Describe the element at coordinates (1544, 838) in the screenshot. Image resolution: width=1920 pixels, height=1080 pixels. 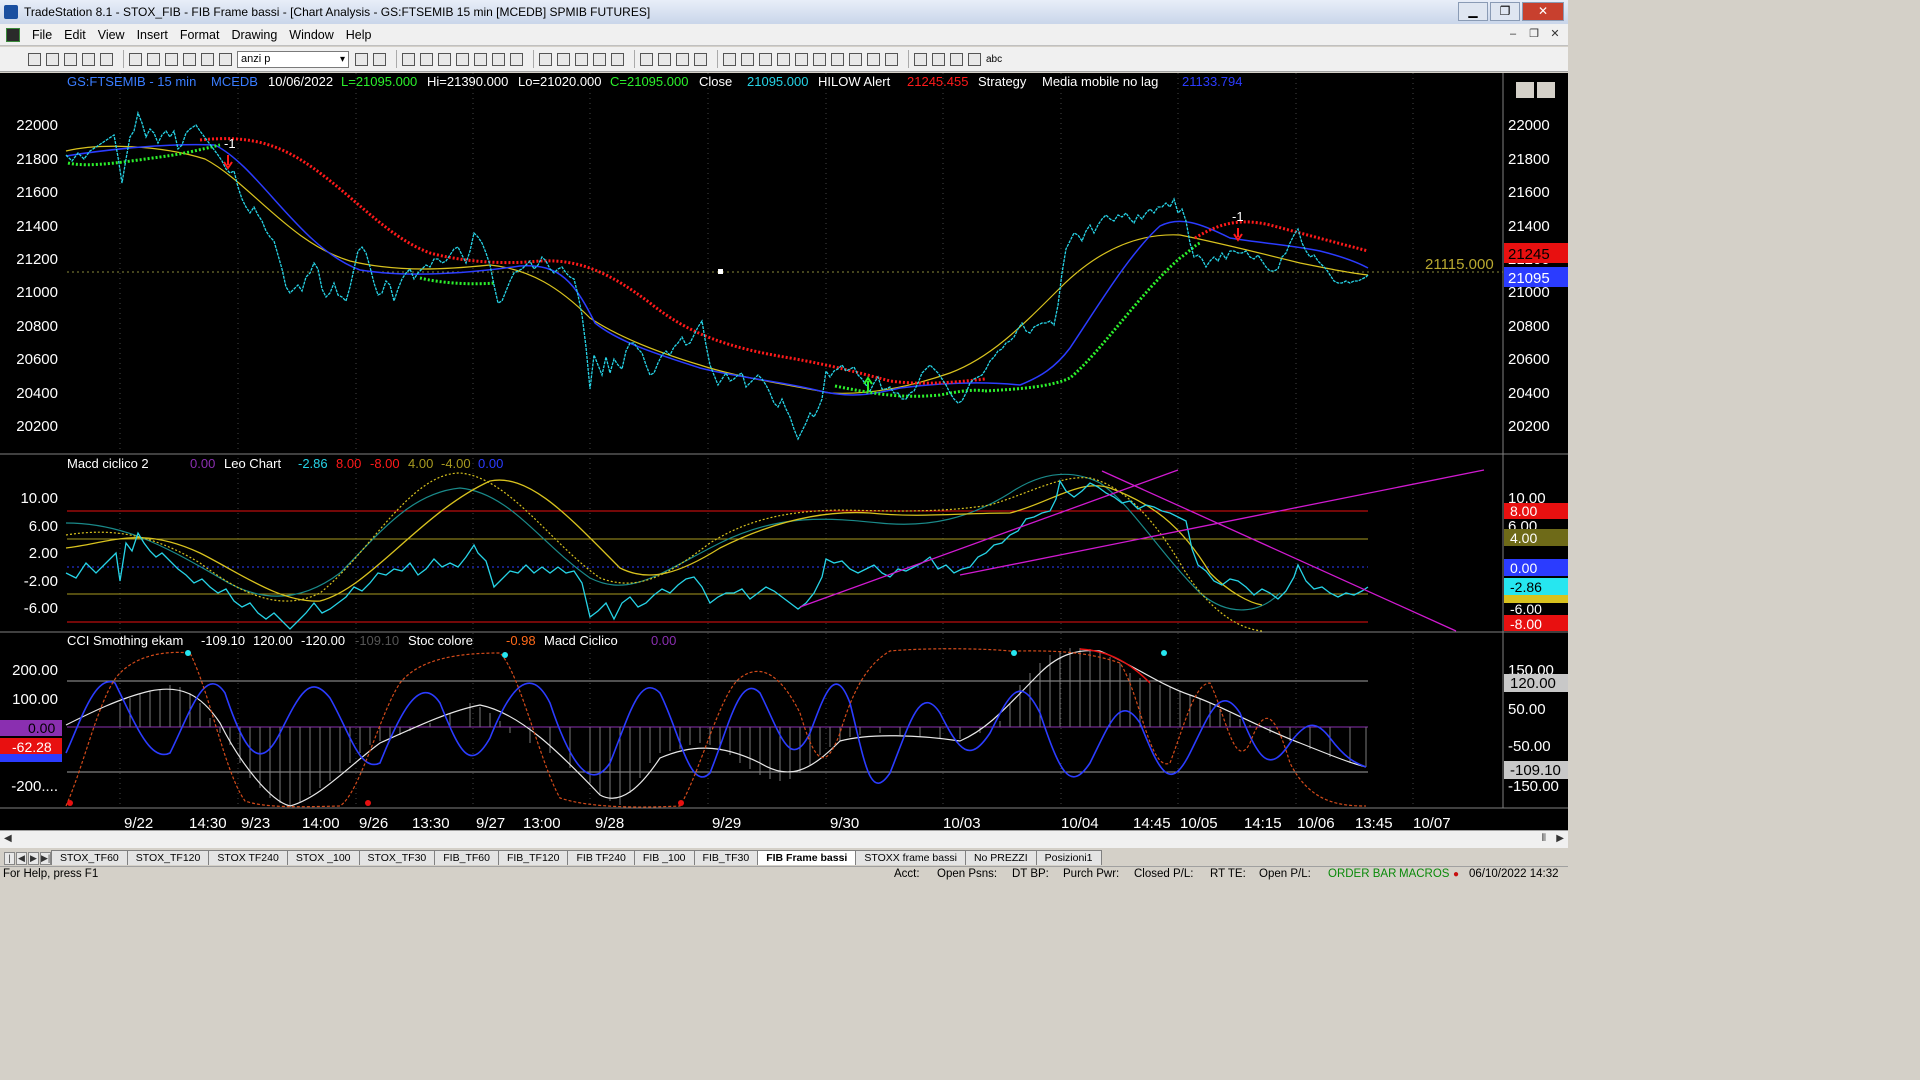
I see `scroll-thumb-icon: ⦀` at that location.